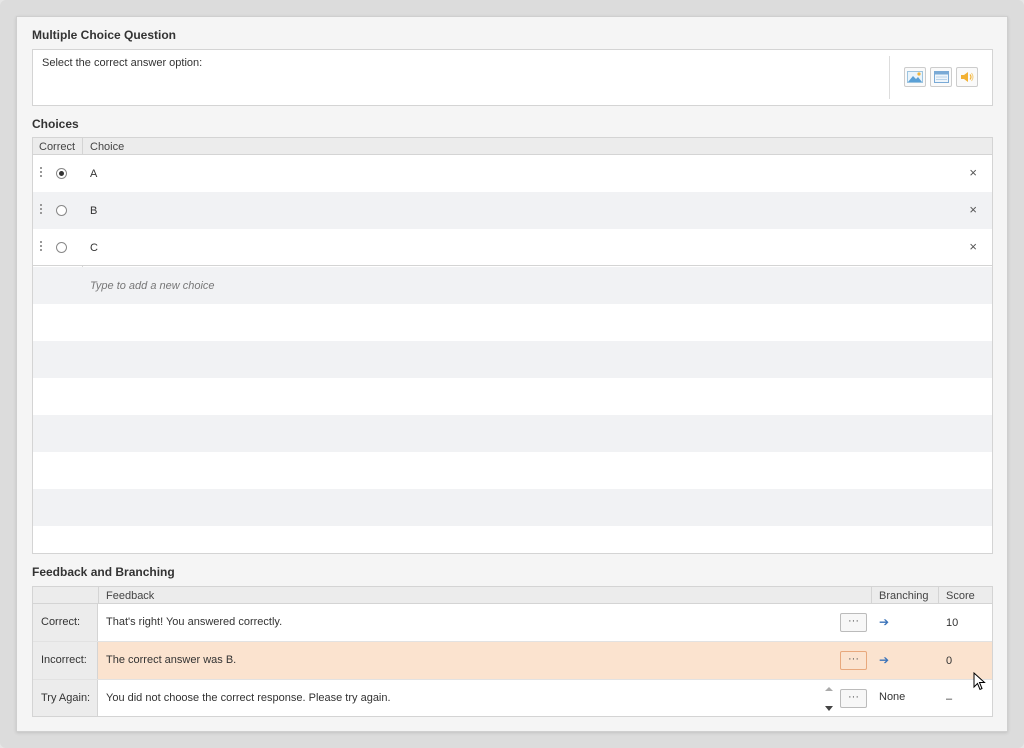 This screenshot has width=1024, height=748. What do you see at coordinates (94, 248) in the screenshot?
I see `choice-text: C` at bounding box center [94, 248].